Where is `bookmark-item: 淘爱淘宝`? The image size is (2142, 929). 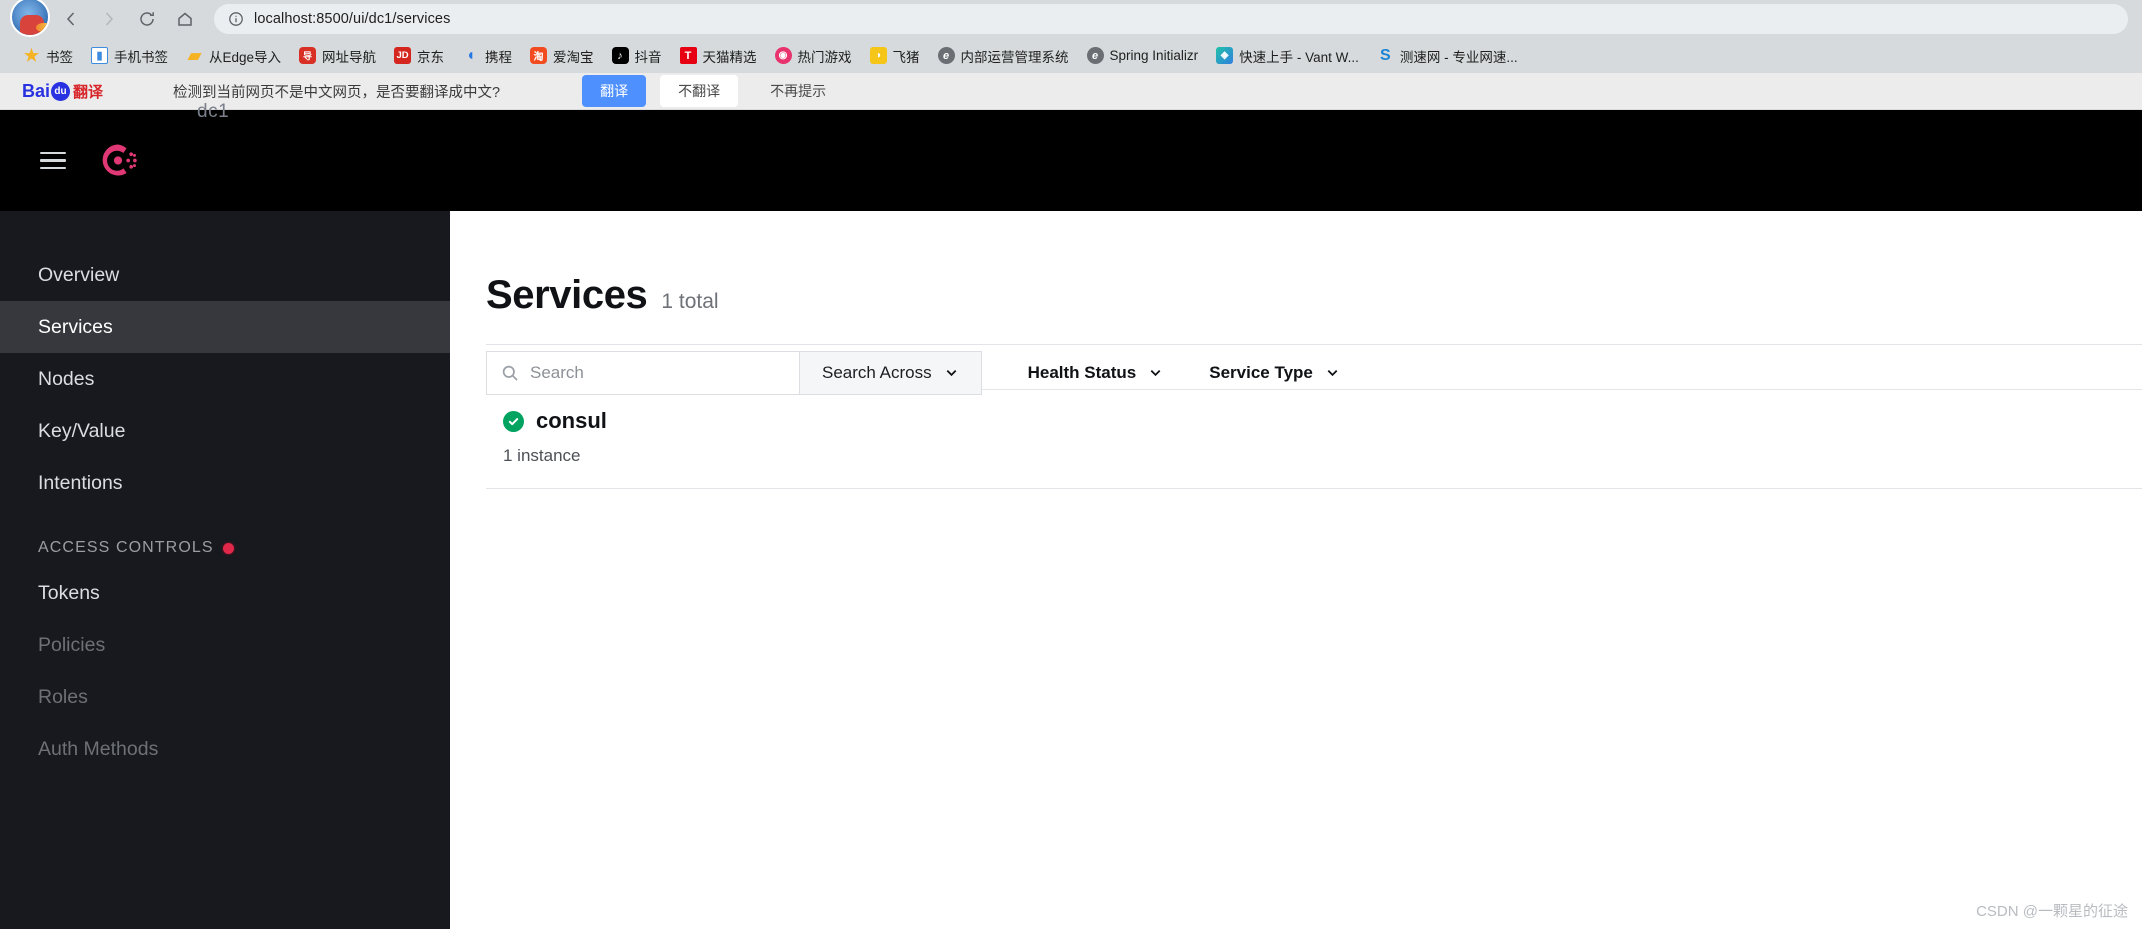 bookmark-item: 淘爱淘宝 is located at coordinates (562, 56).